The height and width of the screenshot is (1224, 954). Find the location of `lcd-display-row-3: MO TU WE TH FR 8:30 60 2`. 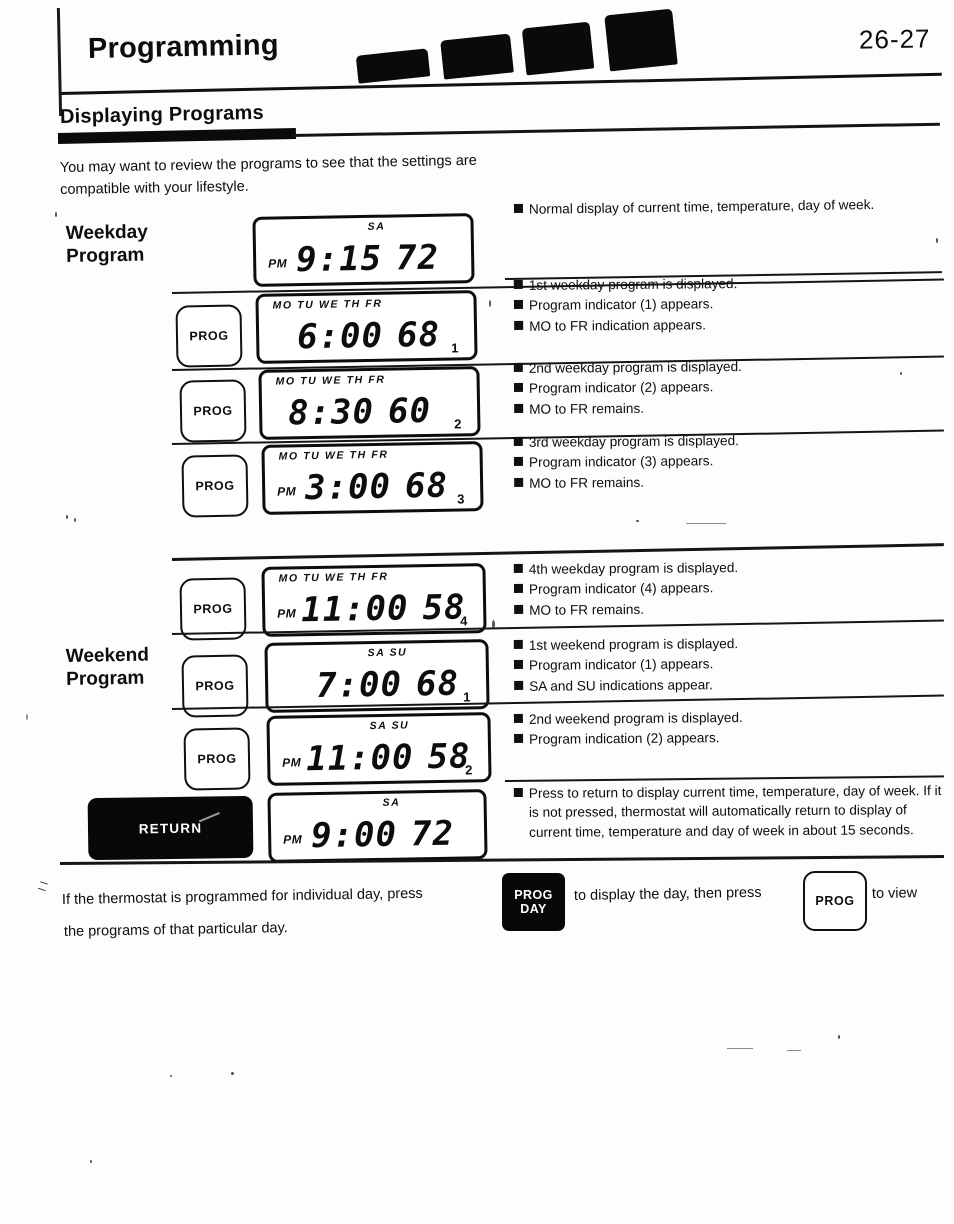

lcd-display-row-3: MO TU WE TH FR 8:30 60 2 is located at coordinates (369, 403).